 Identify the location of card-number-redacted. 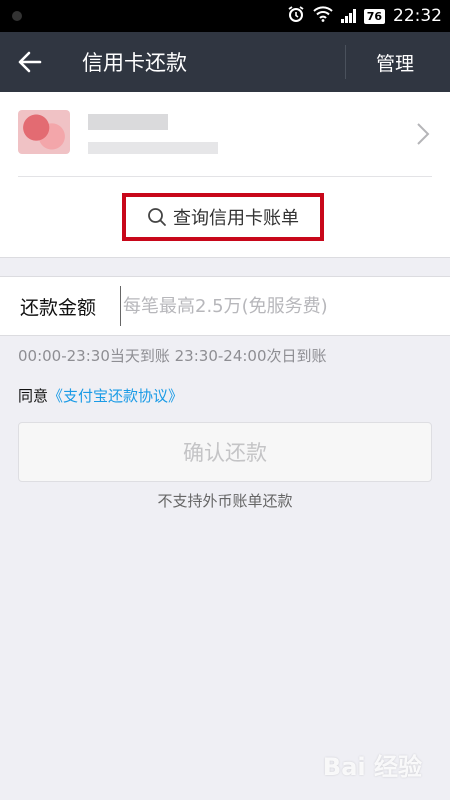
(153, 148).